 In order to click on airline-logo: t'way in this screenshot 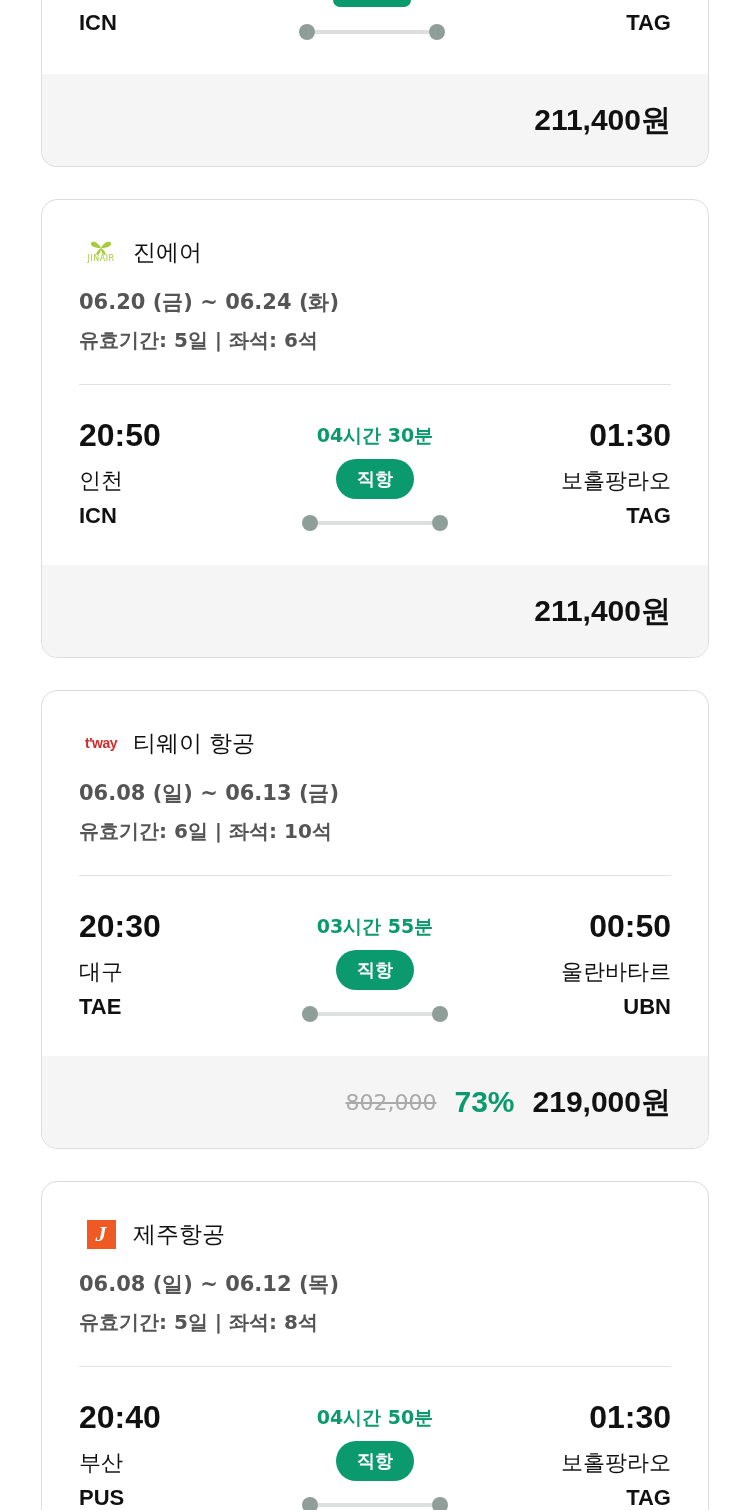, I will do `click(101, 743)`.